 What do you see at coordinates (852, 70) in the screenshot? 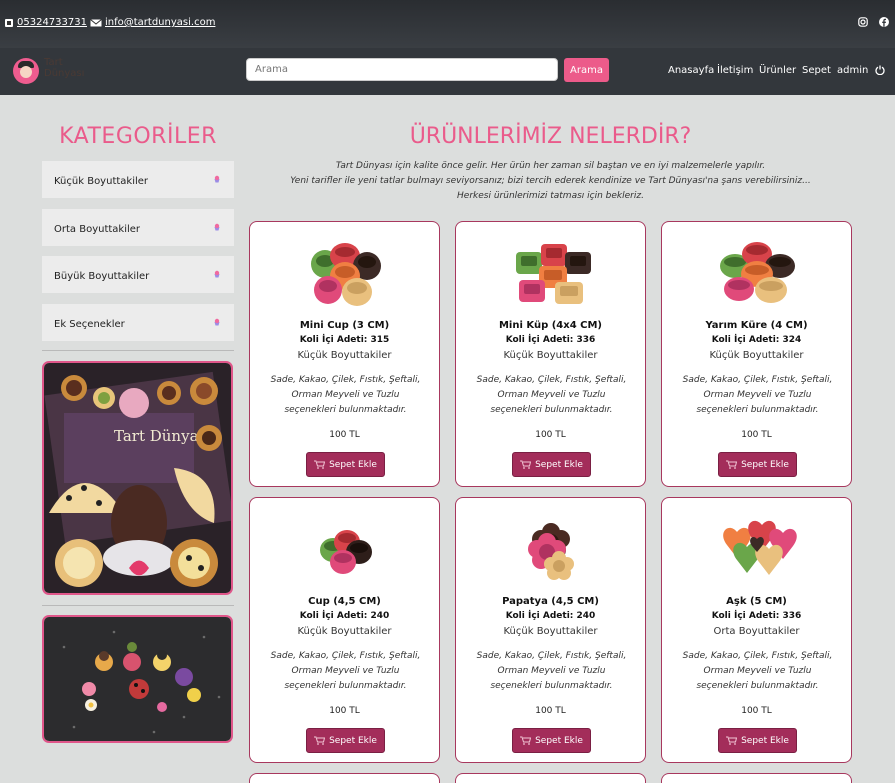
I see `nav-link-admin: admin` at bounding box center [852, 70].